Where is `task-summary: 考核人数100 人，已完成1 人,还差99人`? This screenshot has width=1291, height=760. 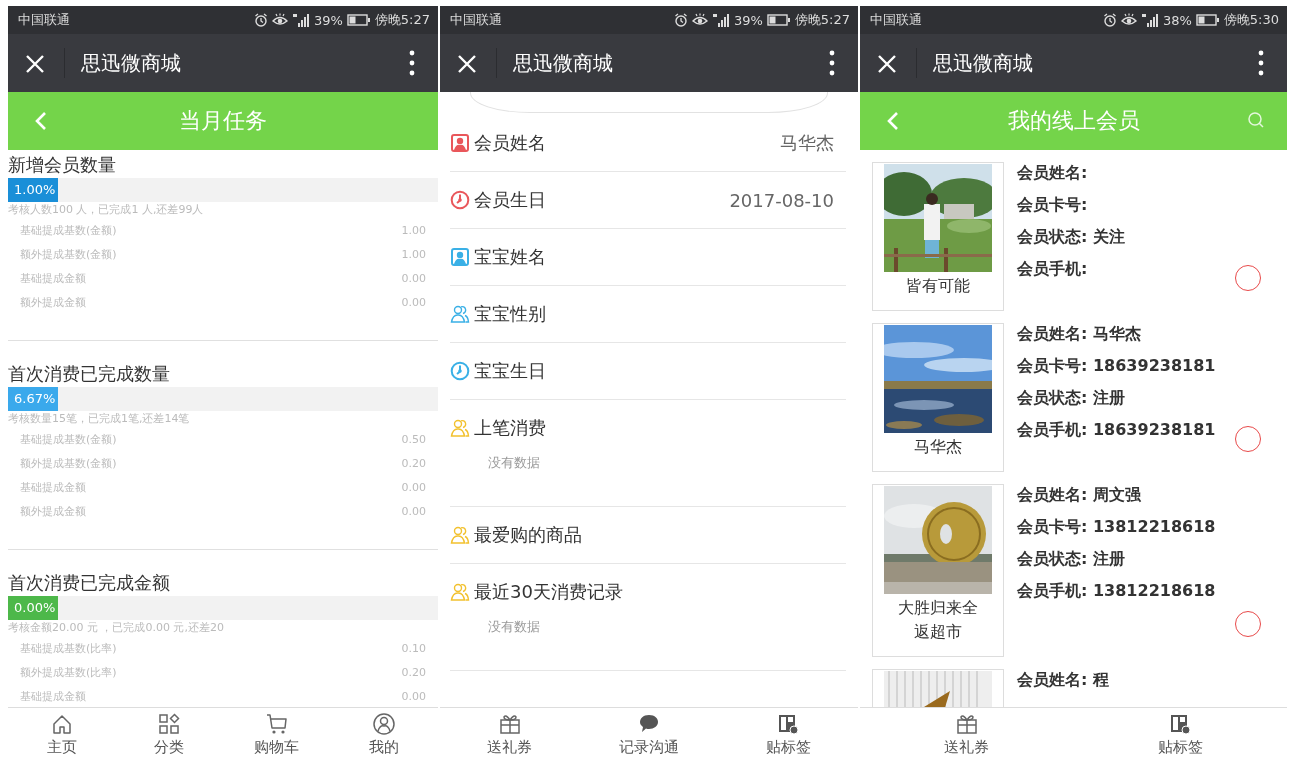
task-summary: 考核人数100 人，已完成1 人,还差99人 is located at coordinates (106, 210).